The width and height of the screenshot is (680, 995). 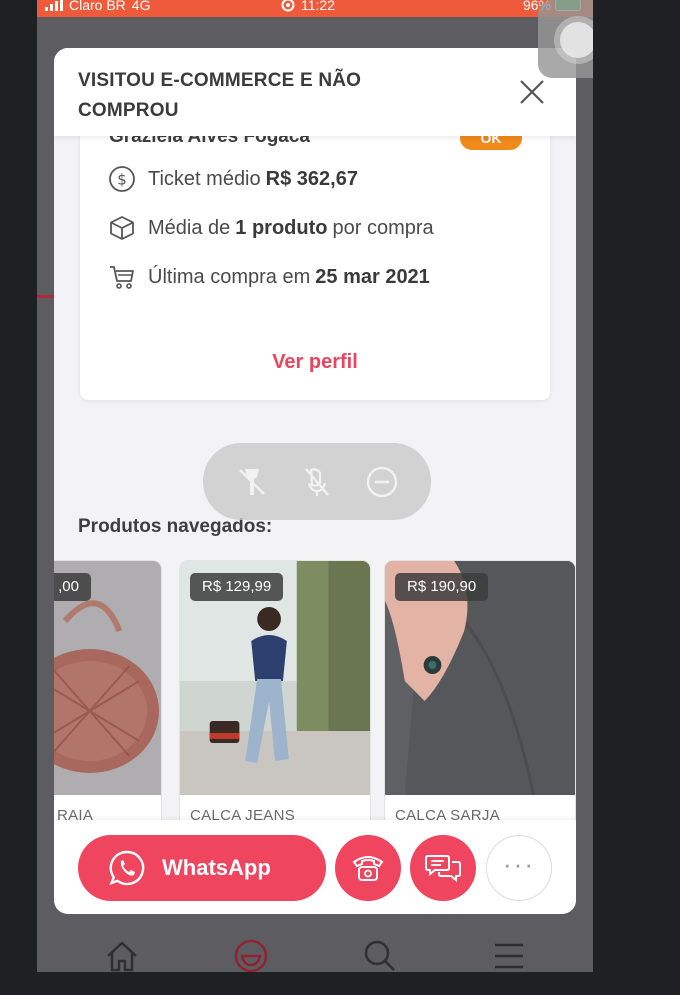 I want to click on home-icon, so click(x=122, y=954).